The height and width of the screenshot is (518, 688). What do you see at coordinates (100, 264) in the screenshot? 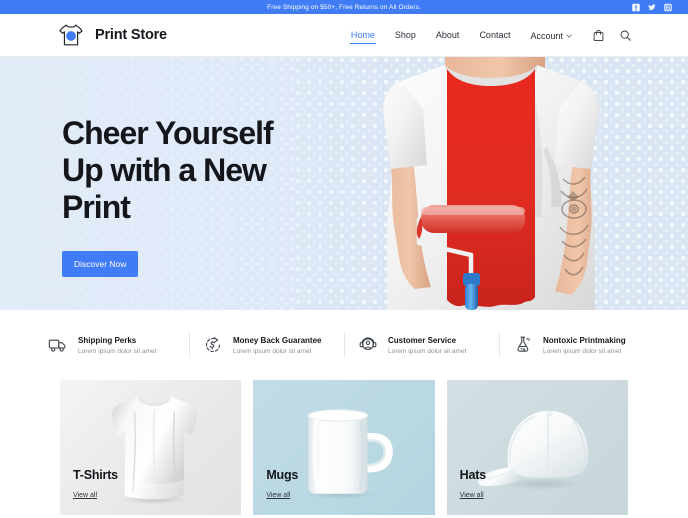
I see `discover-now-button: Discover Now` at bounding box center [100, 264].